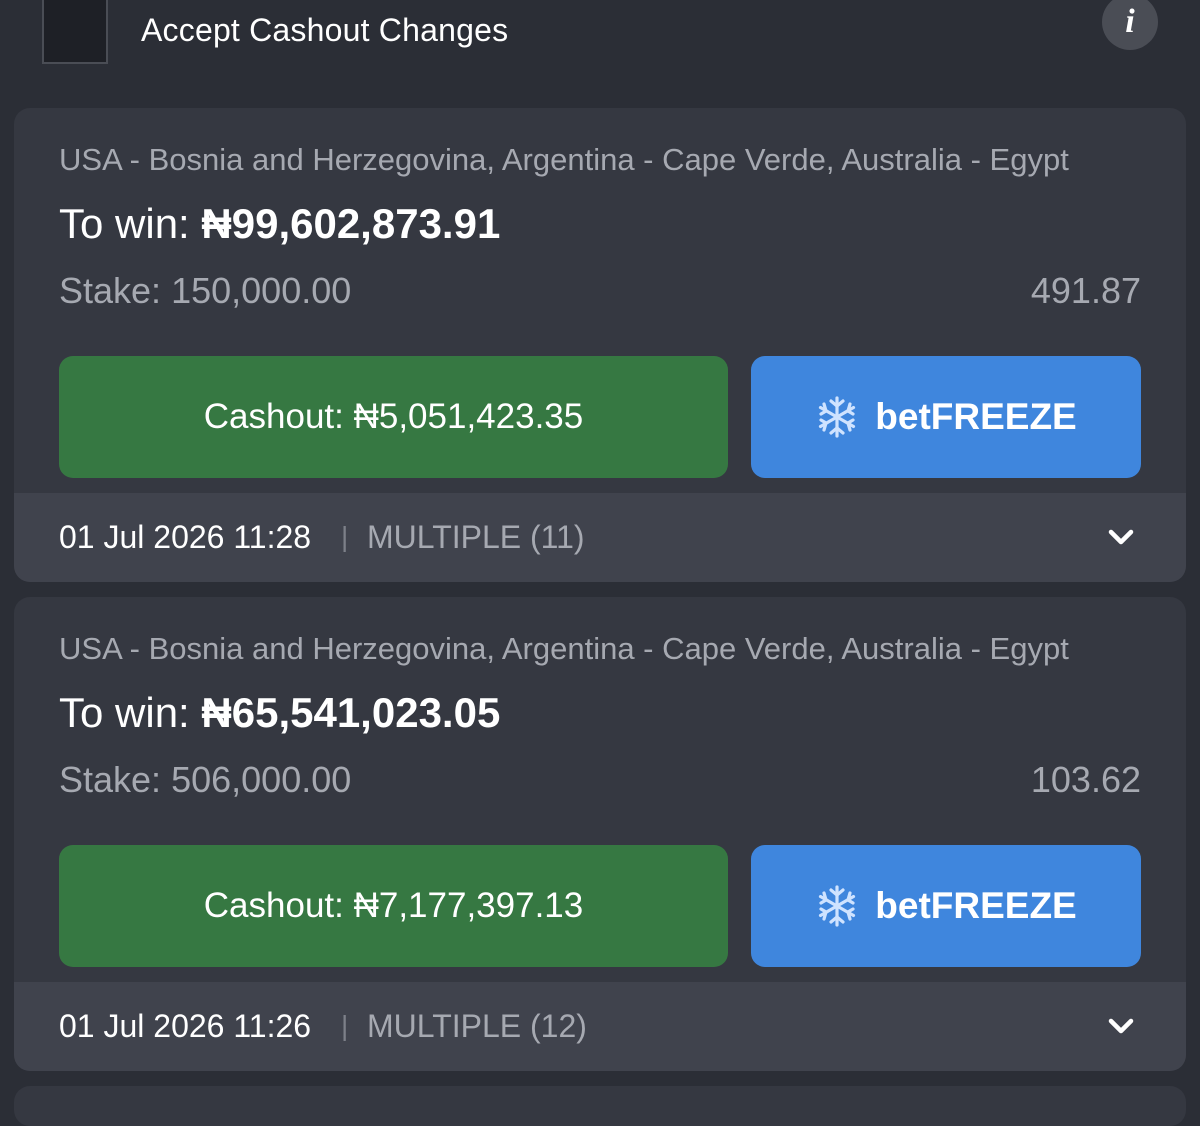 The image size is (1200, 1126). I want to click on accept-changes-checkbox, so click(75, 32).